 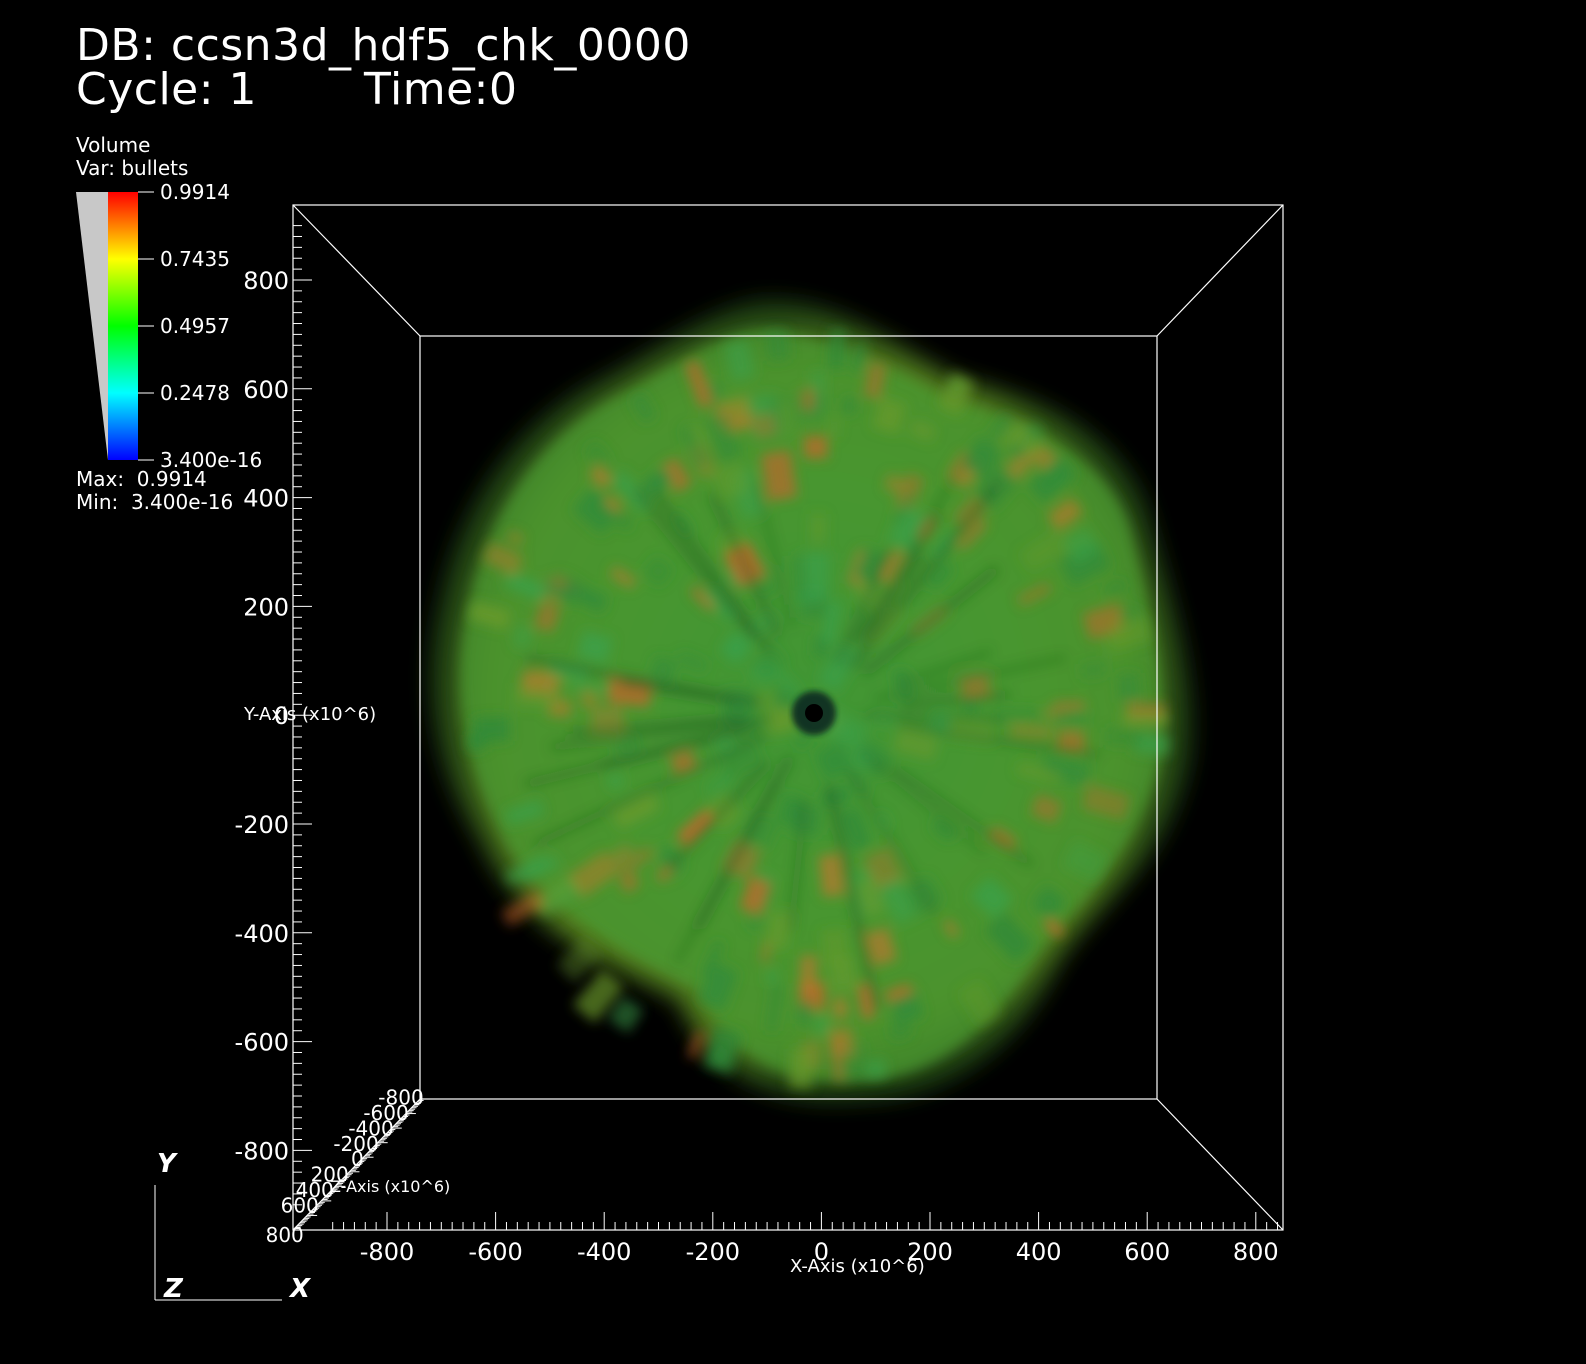 What do you see at coordinates (857, 1266) in the screenshot?
I see `x-axis-title: X-Axis (x10^6)` at bounding box center [857, 1266].